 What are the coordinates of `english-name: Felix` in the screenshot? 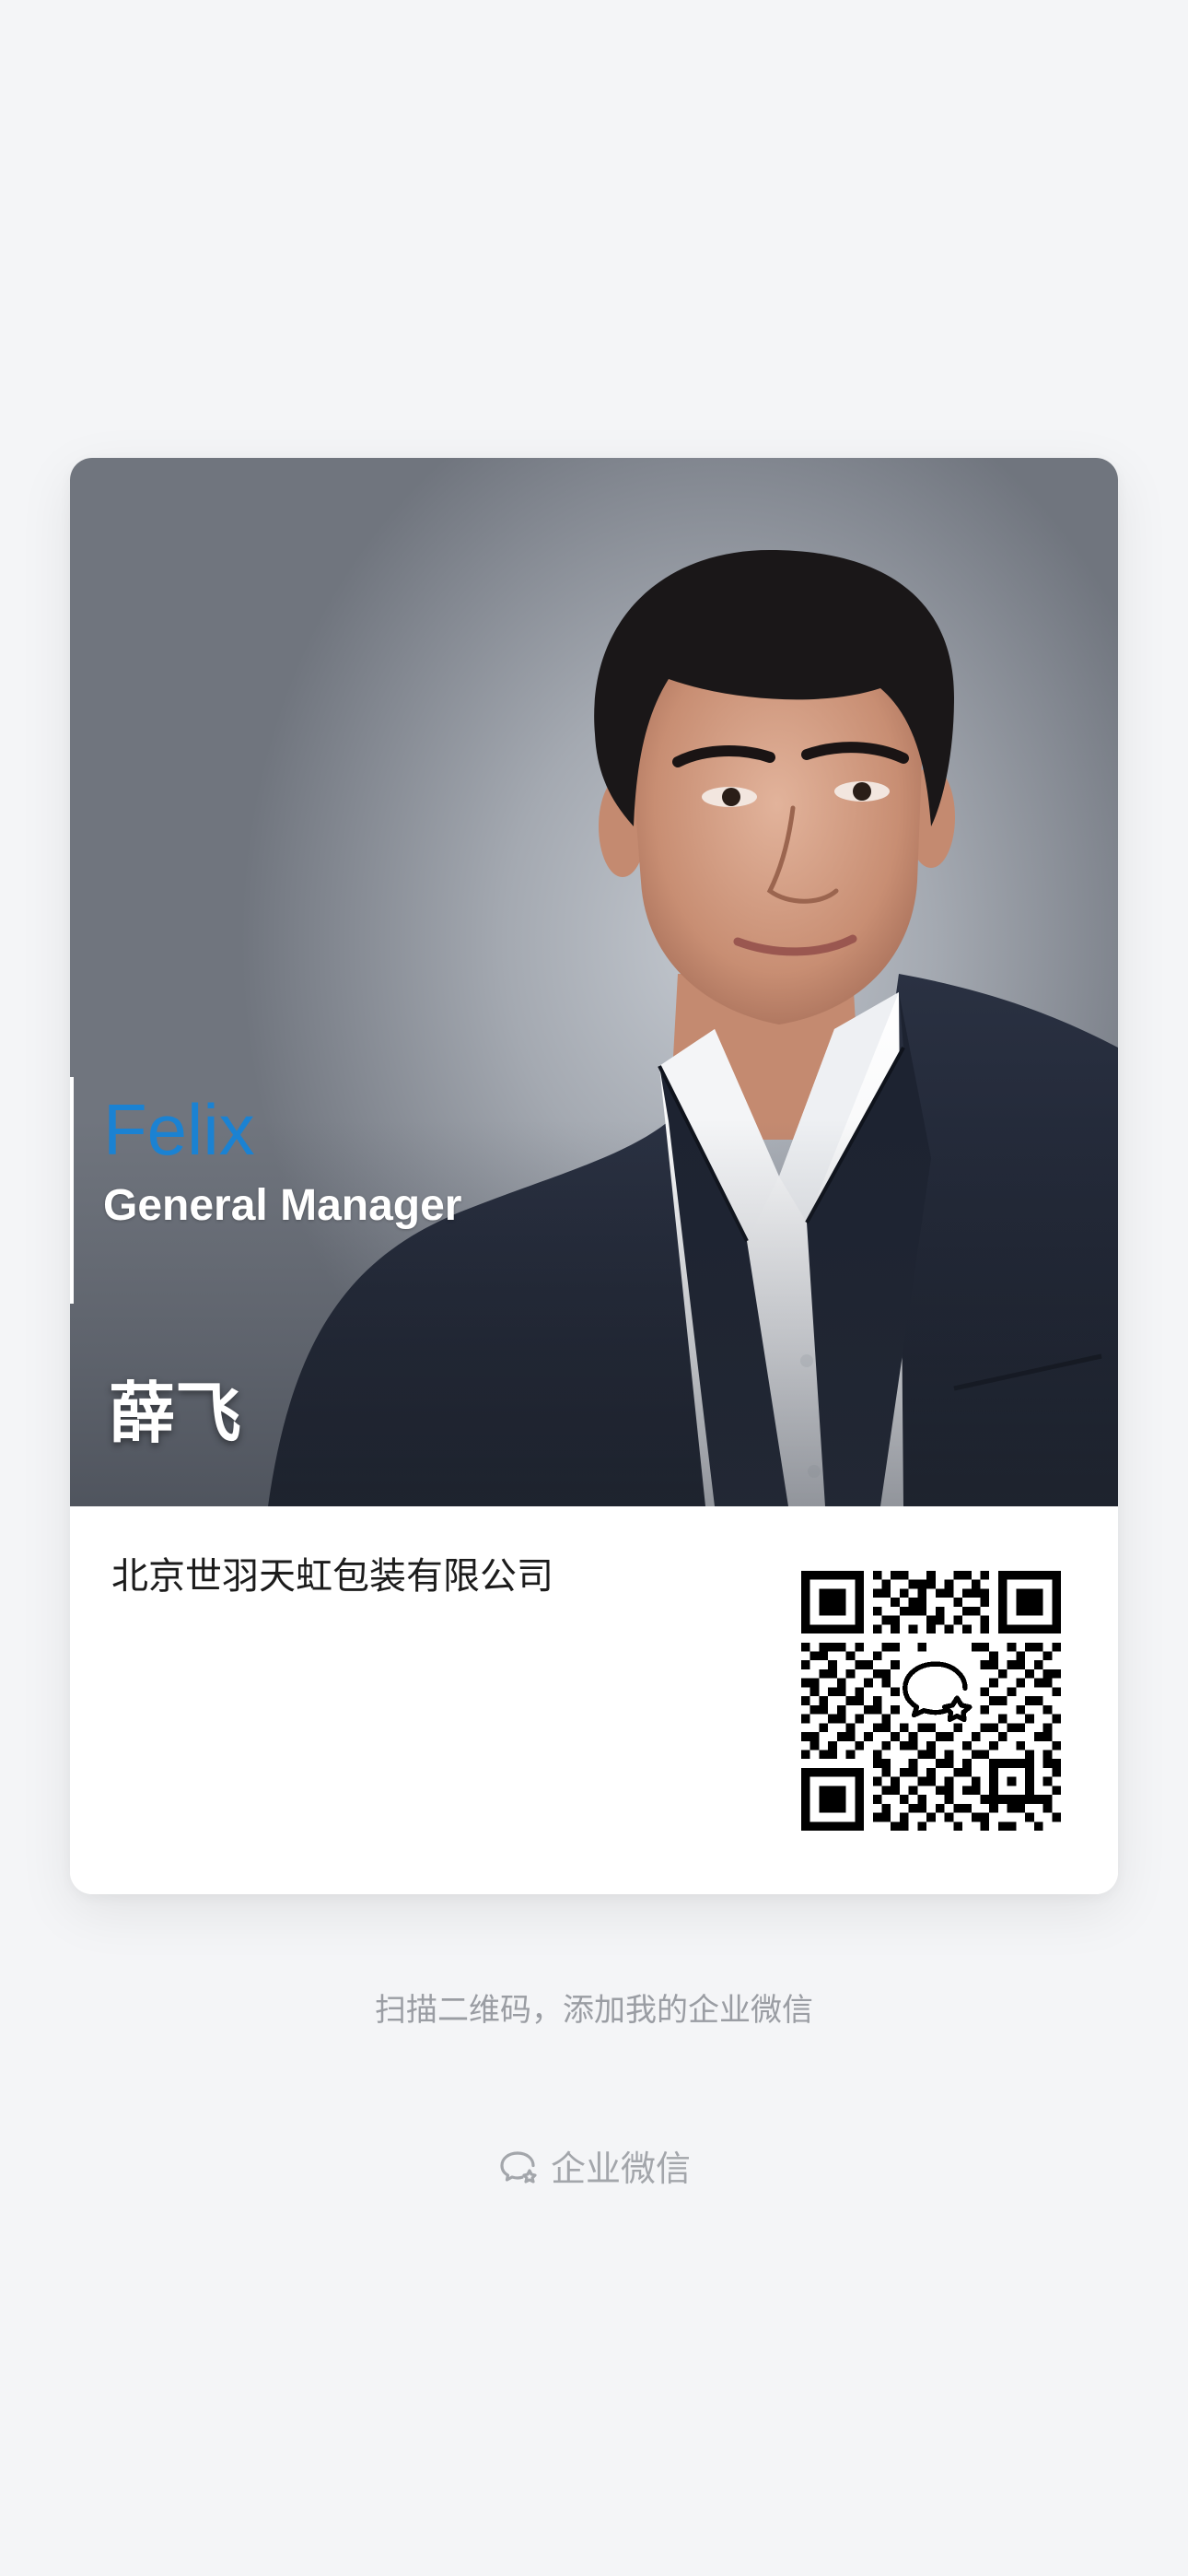 It's located at (179, 1129).